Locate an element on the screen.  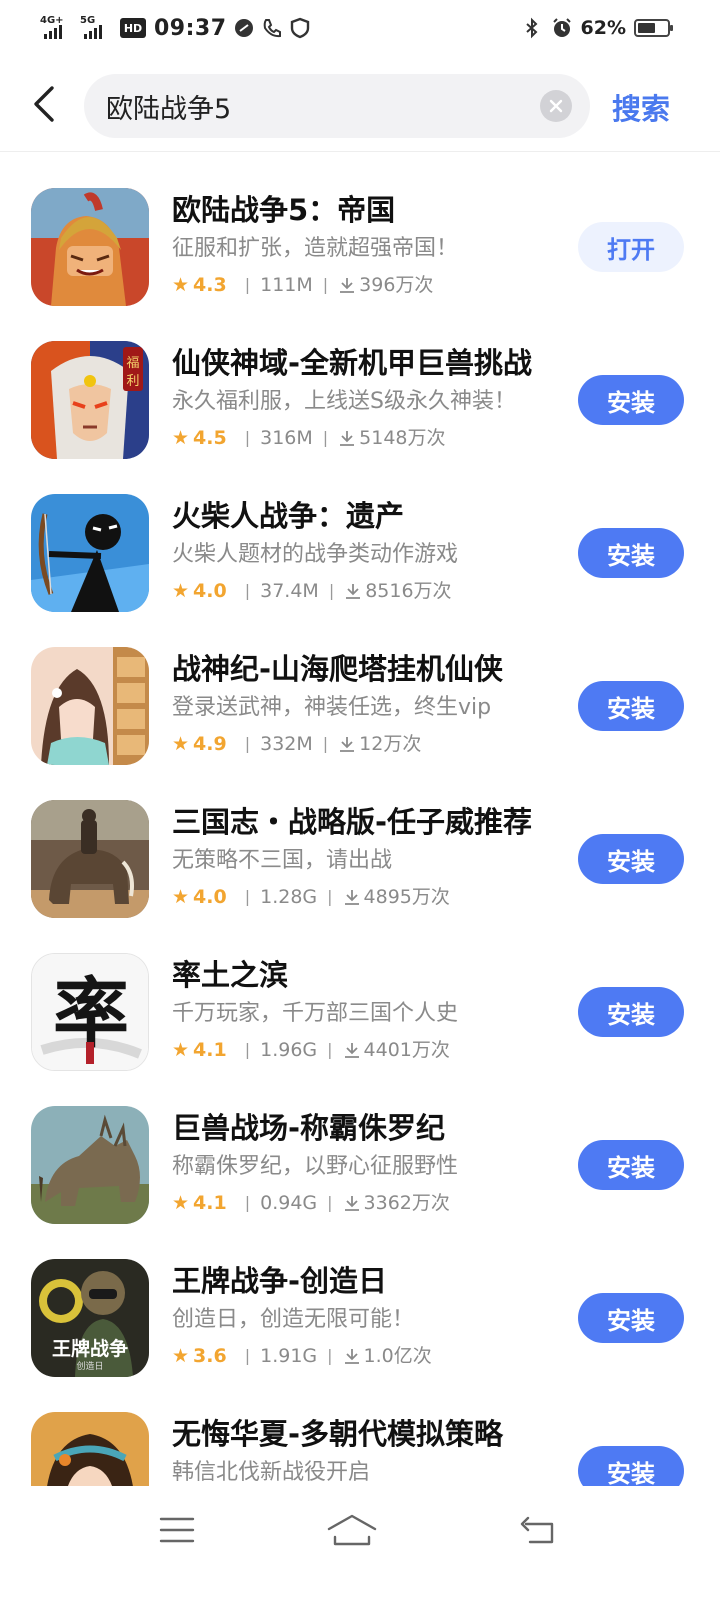
app-rating: 4.3 is located at coordinates (210, 285).